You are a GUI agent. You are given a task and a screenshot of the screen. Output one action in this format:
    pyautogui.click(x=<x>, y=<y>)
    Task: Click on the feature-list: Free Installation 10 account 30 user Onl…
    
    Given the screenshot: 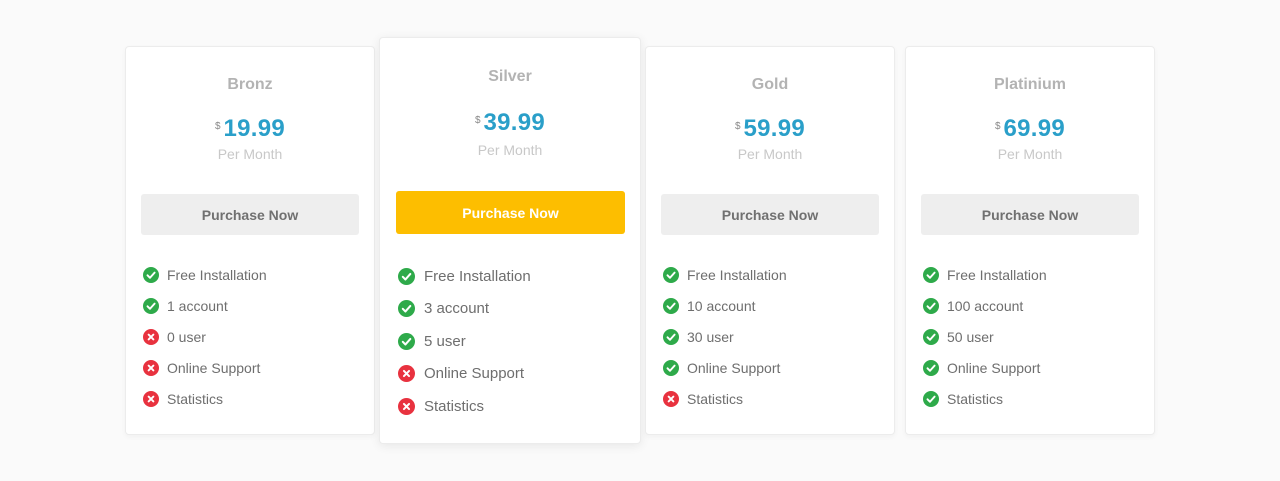 What is the action you would take?
    pyautogui.click(x=725, y=336)
    